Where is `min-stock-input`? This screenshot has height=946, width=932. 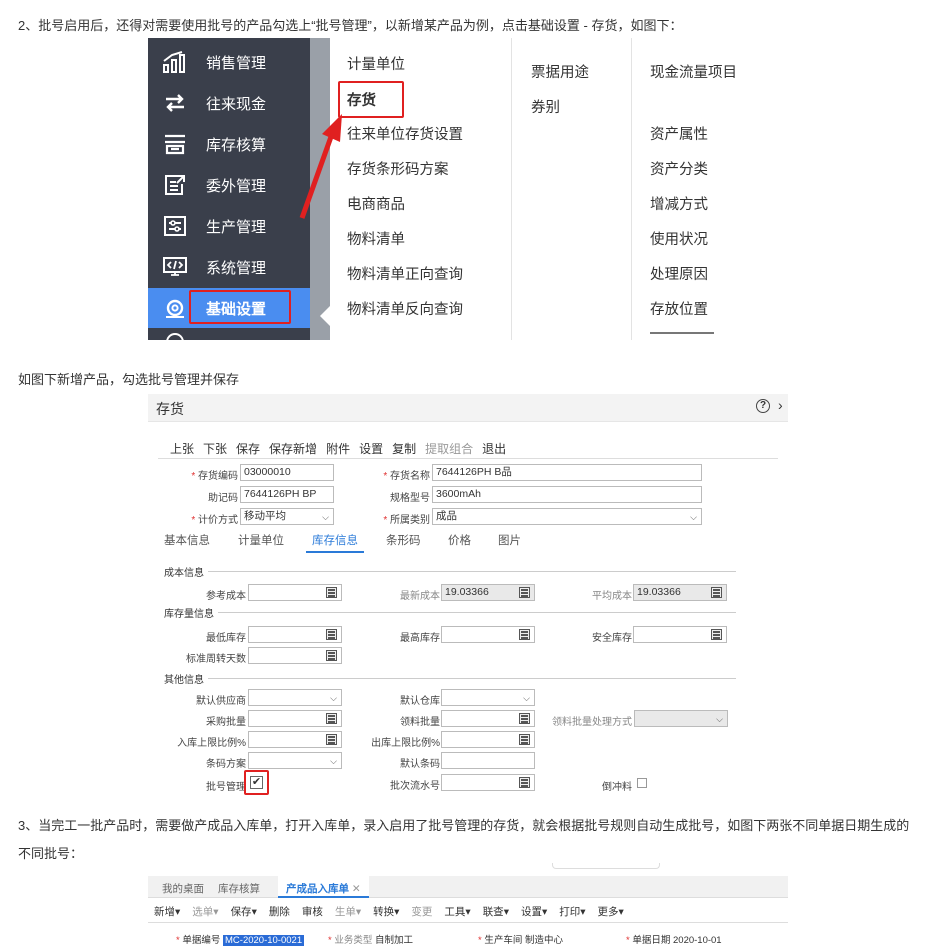
min-stock-input is located at coordinates (295, 634).